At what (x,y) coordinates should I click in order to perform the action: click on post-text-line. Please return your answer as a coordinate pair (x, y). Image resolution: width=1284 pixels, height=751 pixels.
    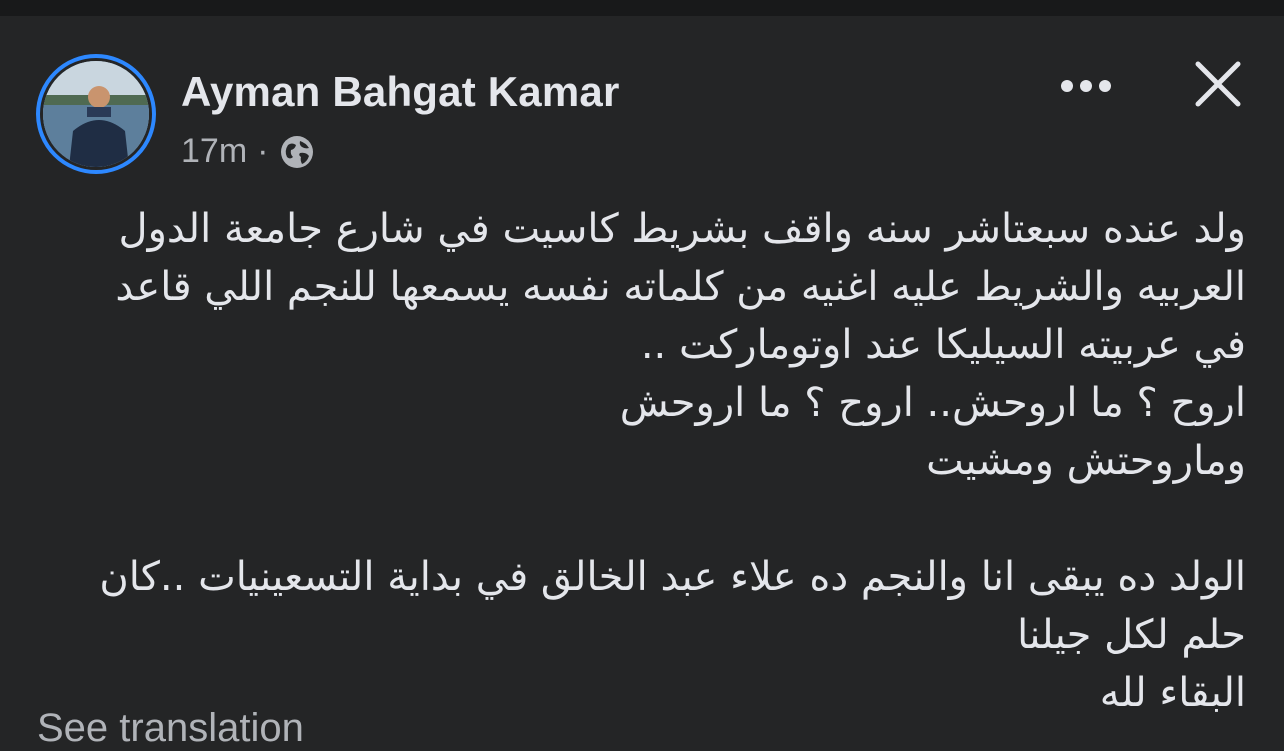
    Looking at the image, I should click on (641, 519).